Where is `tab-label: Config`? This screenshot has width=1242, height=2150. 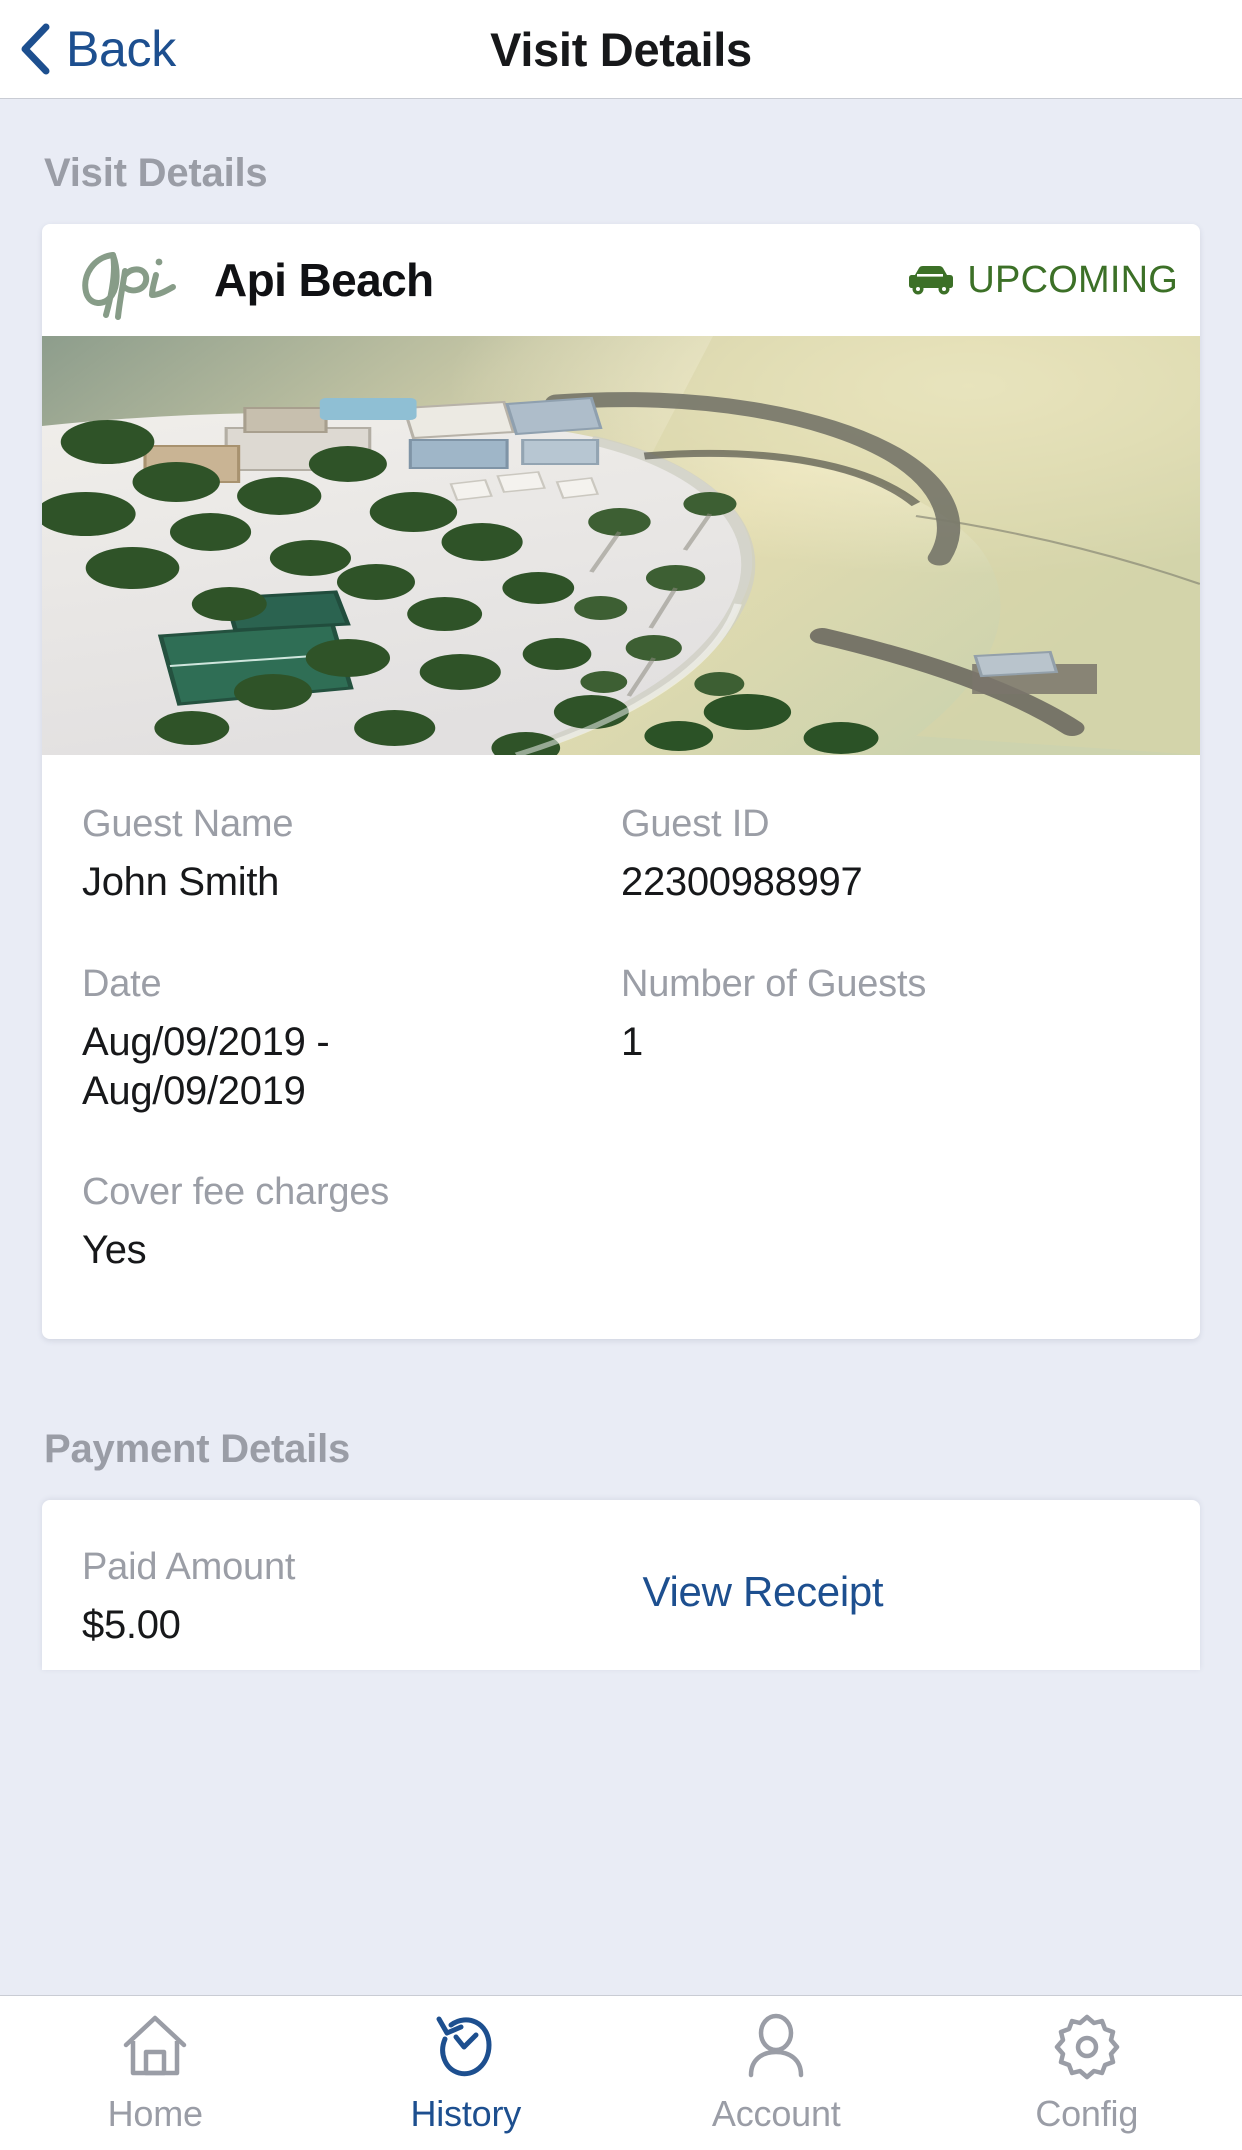 tab-label: Config is located at coordinates (1087, 2113).